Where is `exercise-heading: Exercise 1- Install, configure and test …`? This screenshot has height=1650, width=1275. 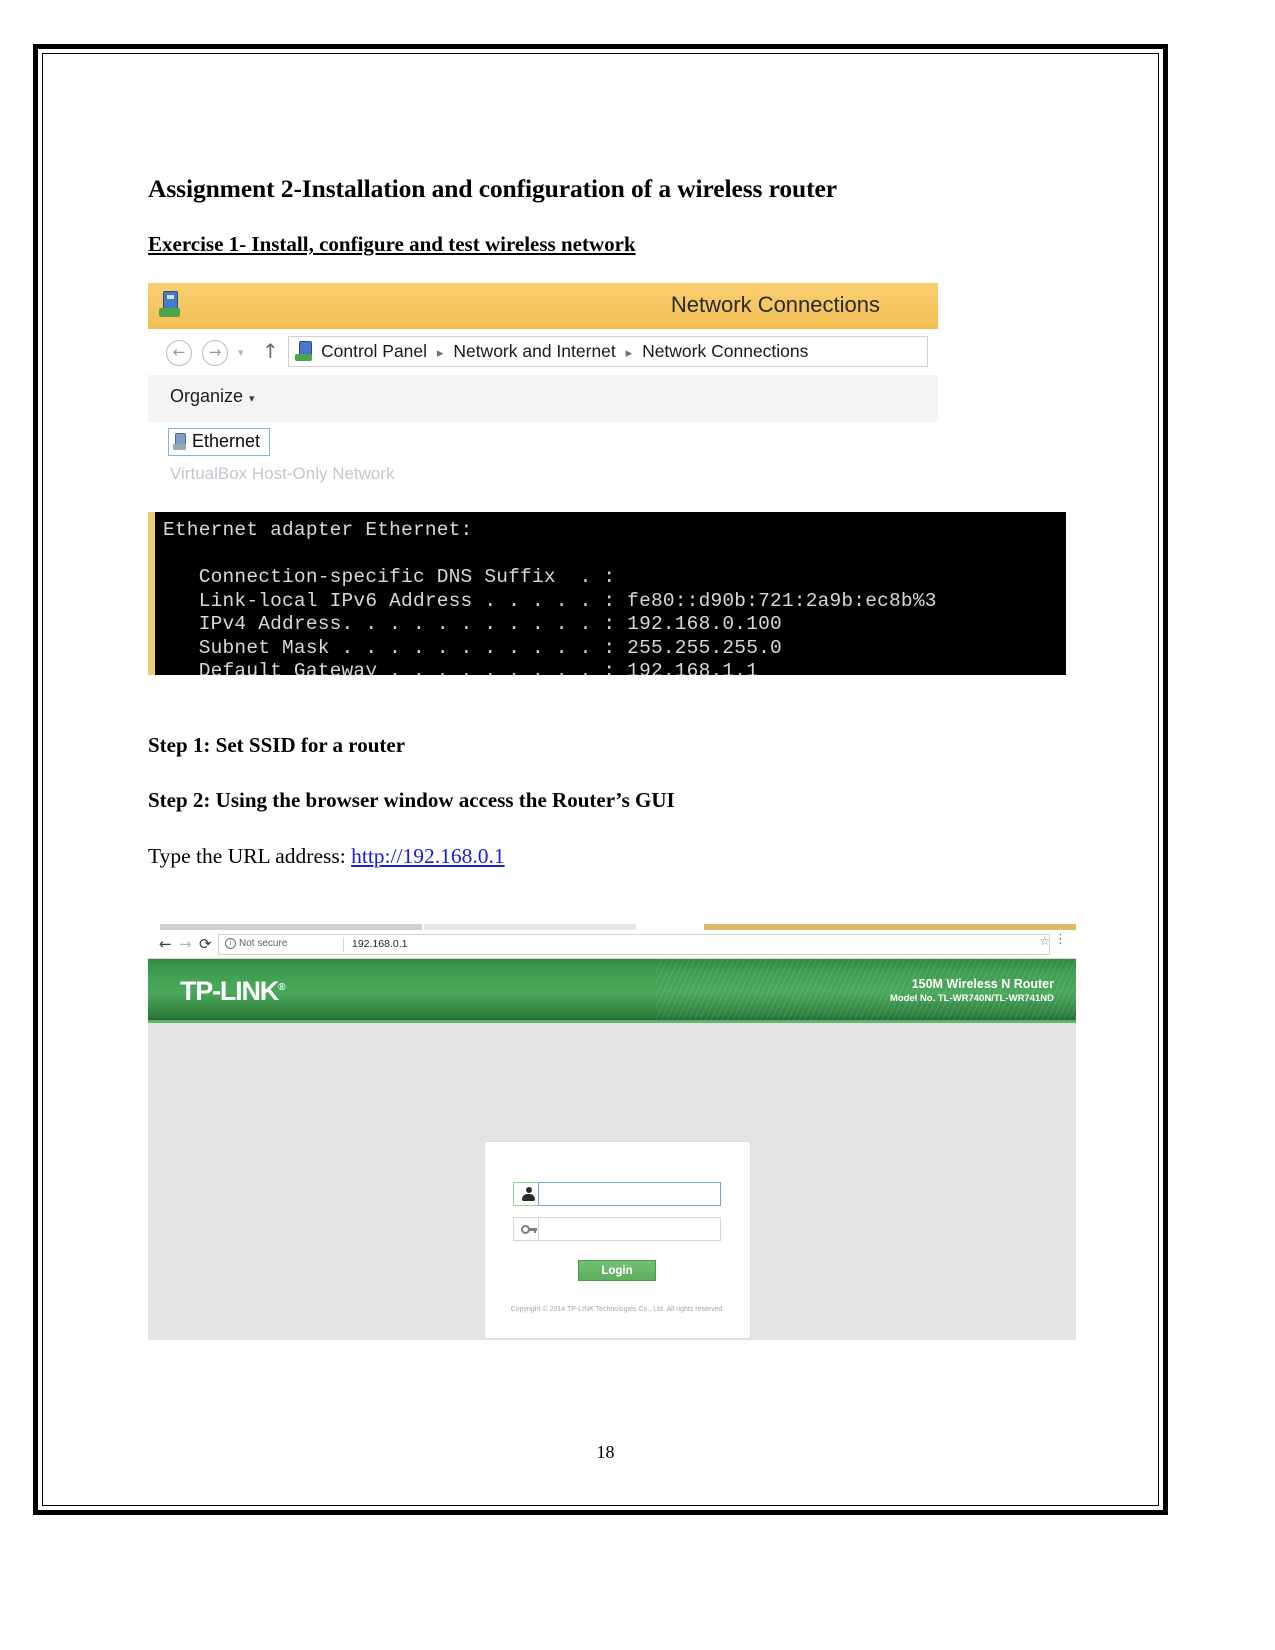
exercise-heading: Exercise 1- Install, configure and test … is located at coordinates (392, 244).